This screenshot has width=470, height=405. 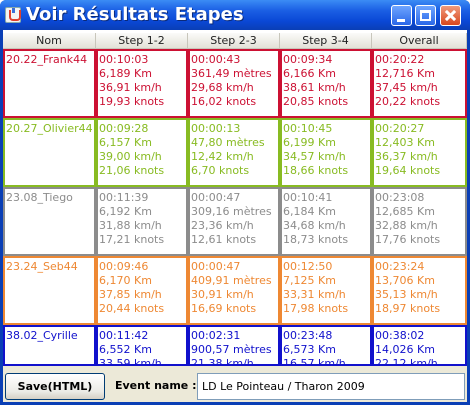 I want to click on bottom-bar: Save(HTML) Event name :, so click(x=235, y=386).